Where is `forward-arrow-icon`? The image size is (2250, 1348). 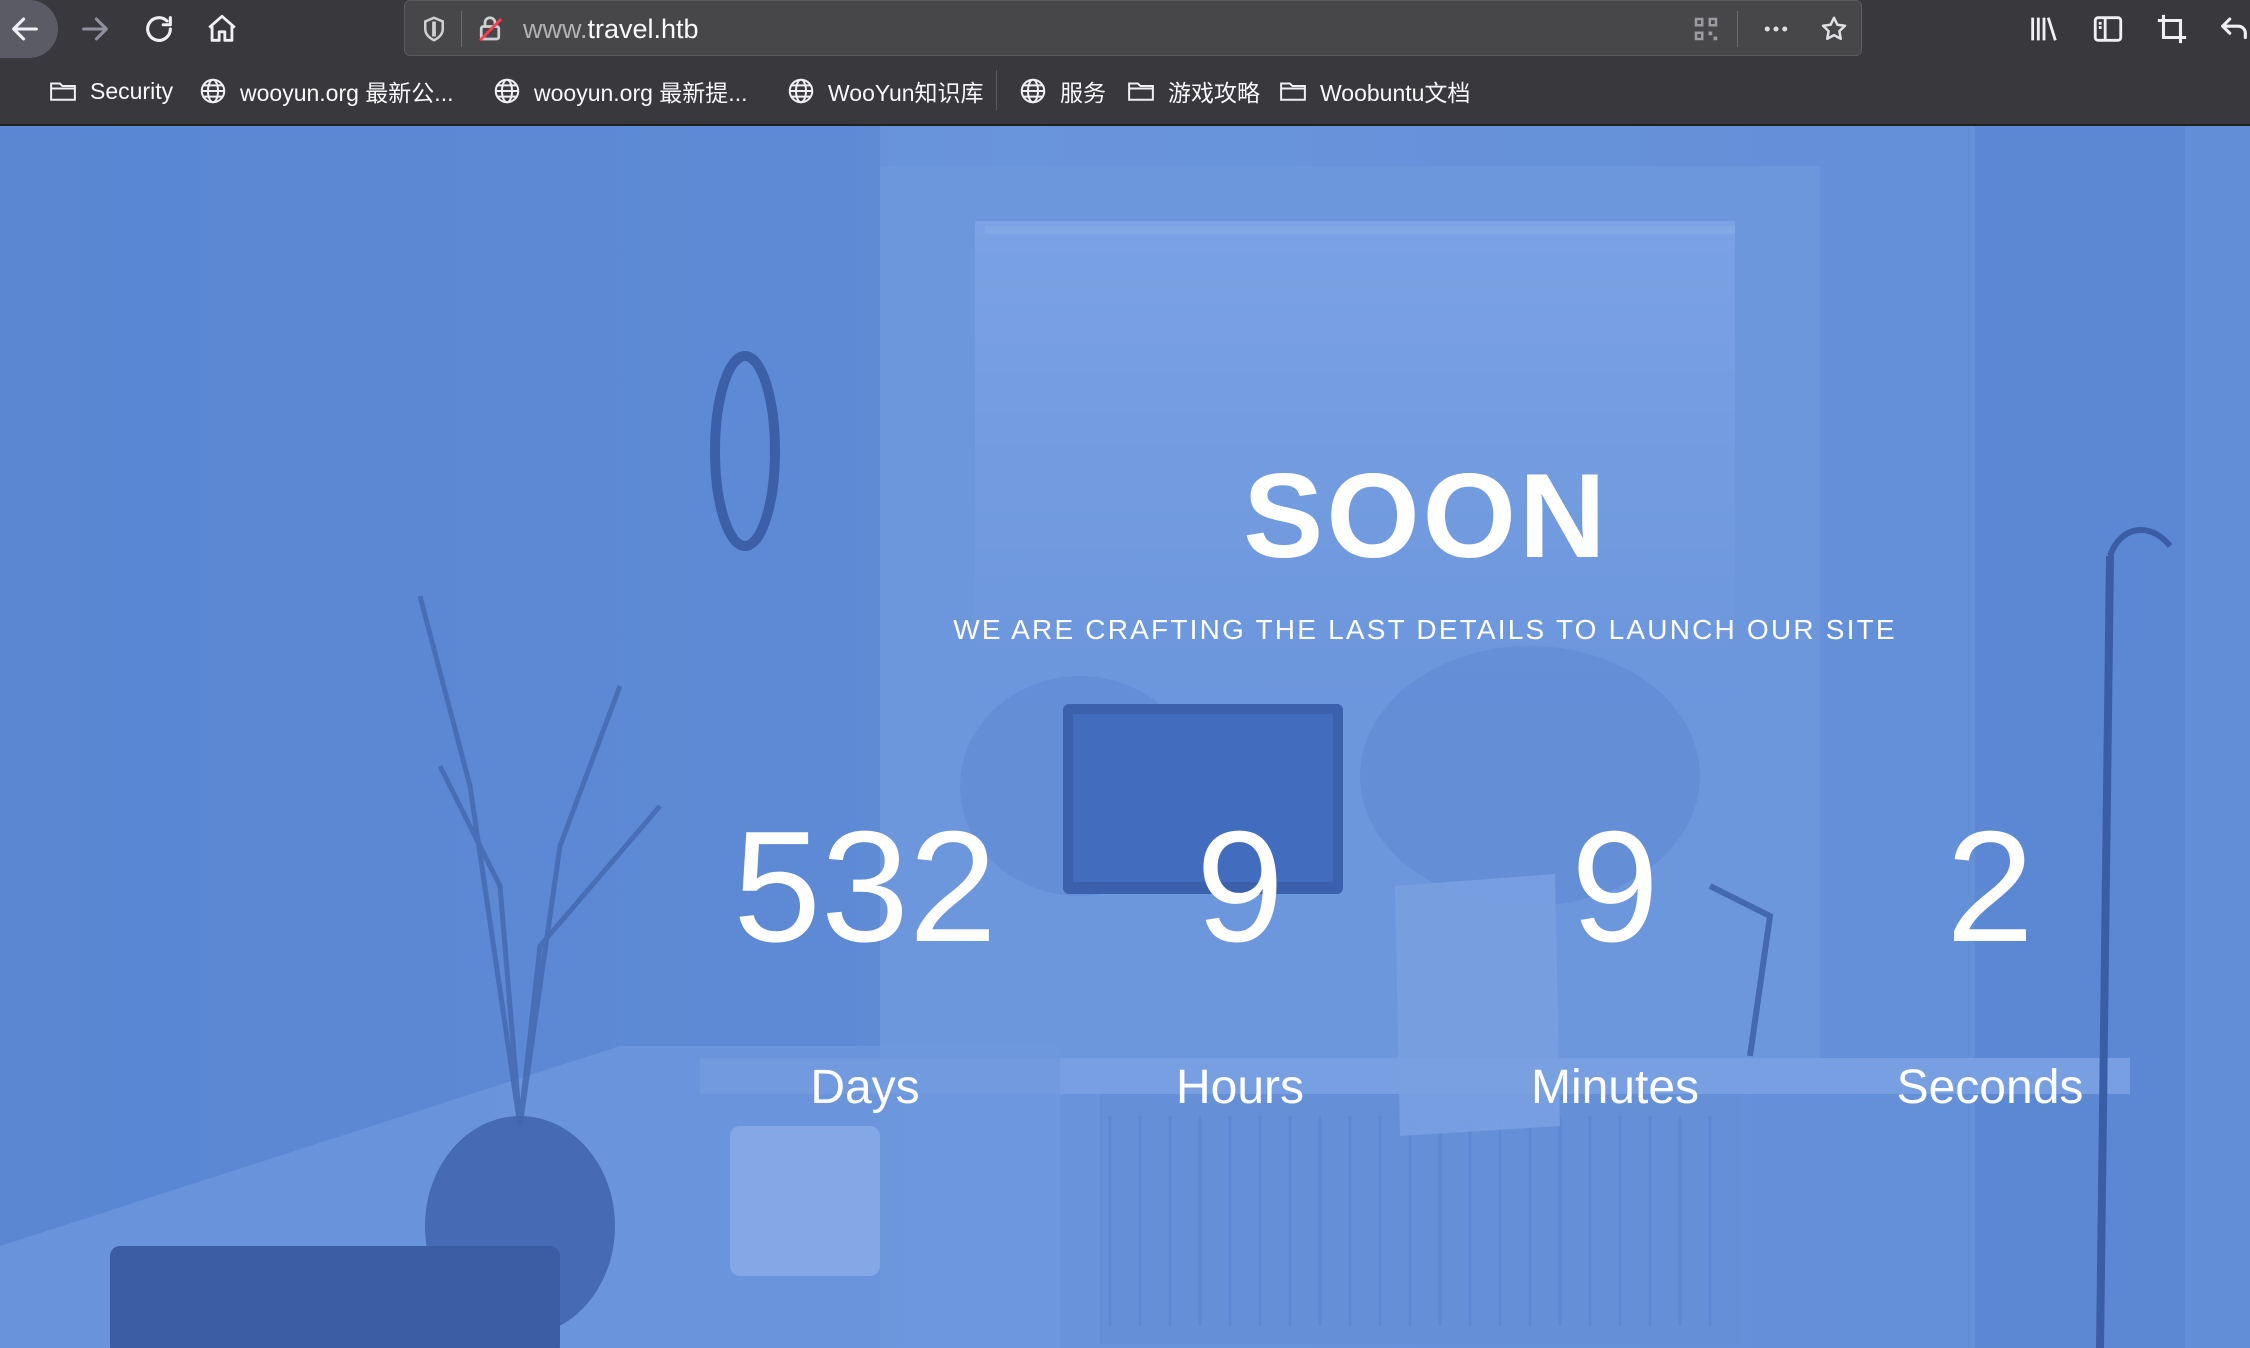 forward-arrow-icon is located at coordinates (95, 29).